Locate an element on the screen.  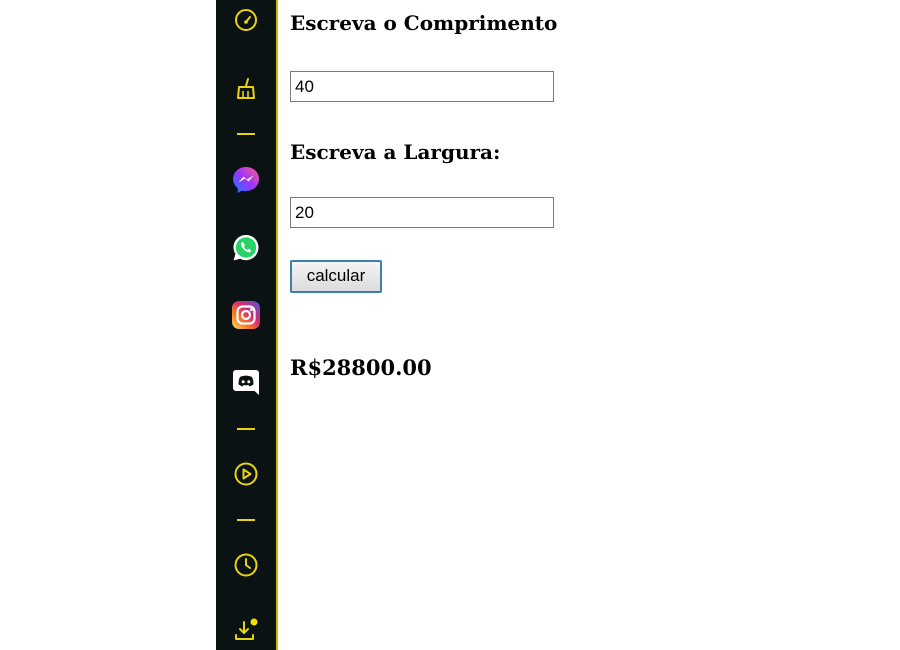
length-label: Escreva o Comprimento is located at coordinates (424, 23).